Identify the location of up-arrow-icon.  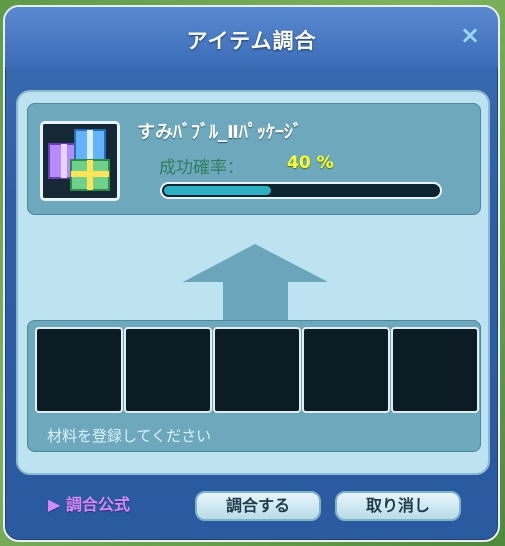
(255, 282).